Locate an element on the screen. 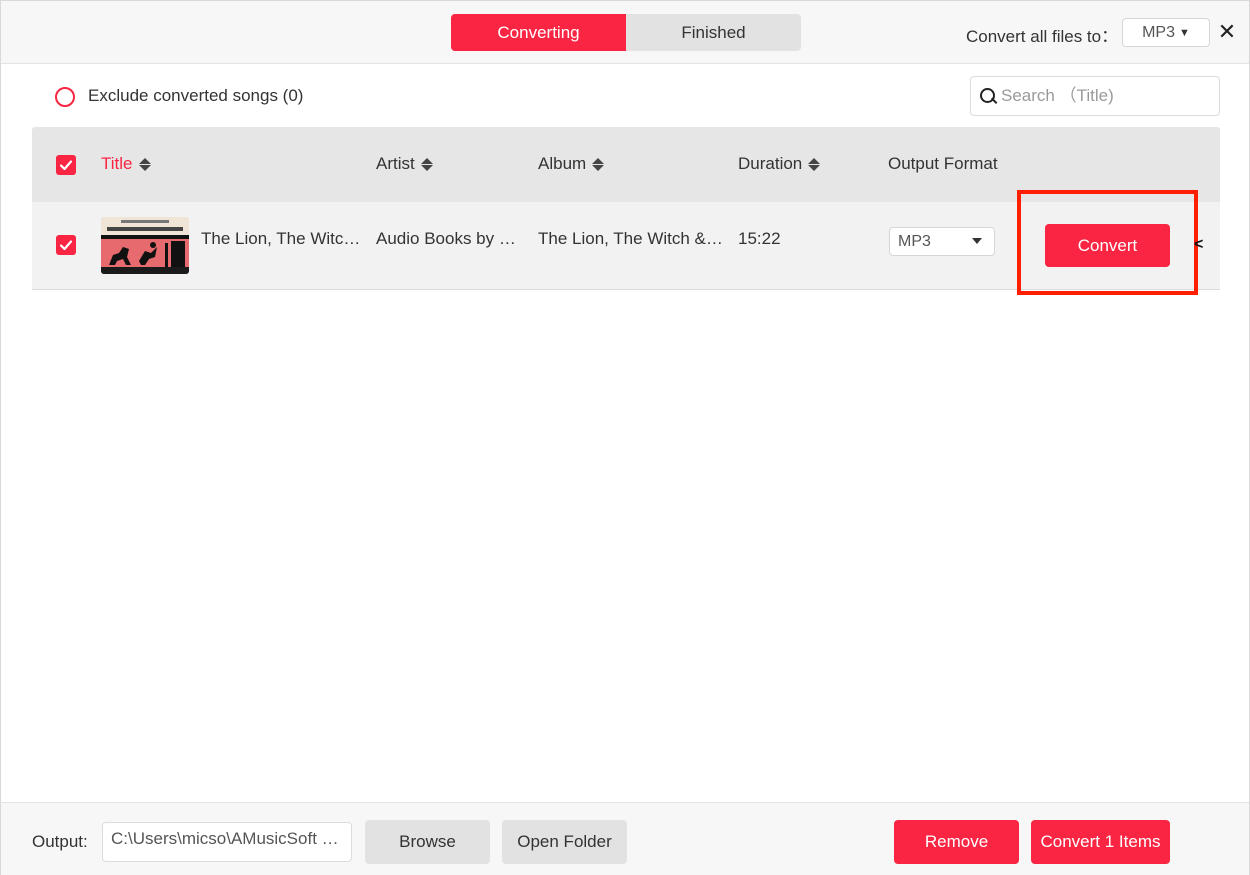 This screenshot has height=875, width=1250. remove-button: Remove is located at coordinates (956, 842).